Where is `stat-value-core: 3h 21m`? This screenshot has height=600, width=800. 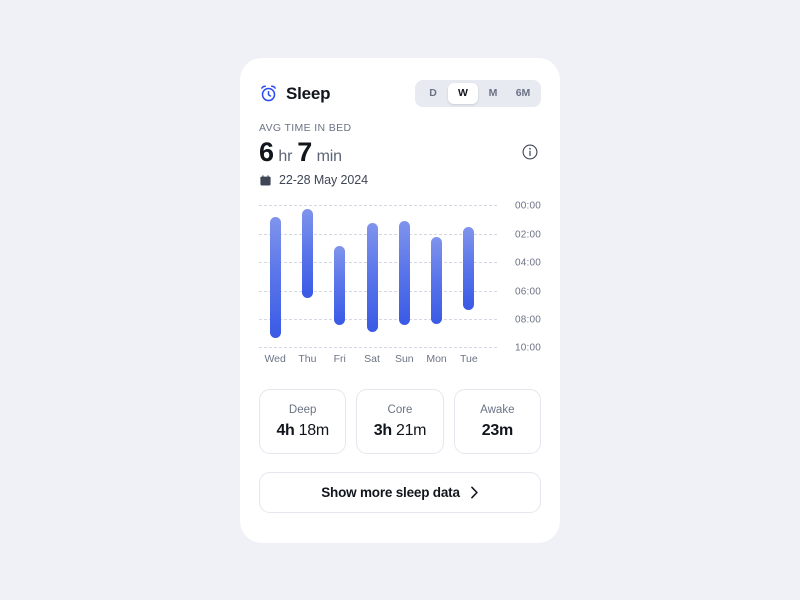
stat-value-core: 3h 21m is located at coordinates (400, 430).